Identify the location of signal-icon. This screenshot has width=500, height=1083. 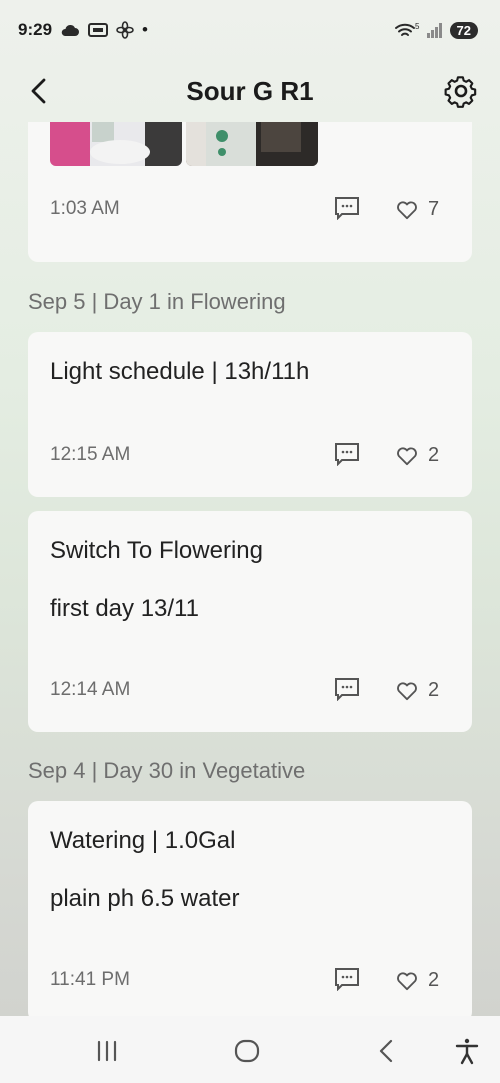
(434, 30).